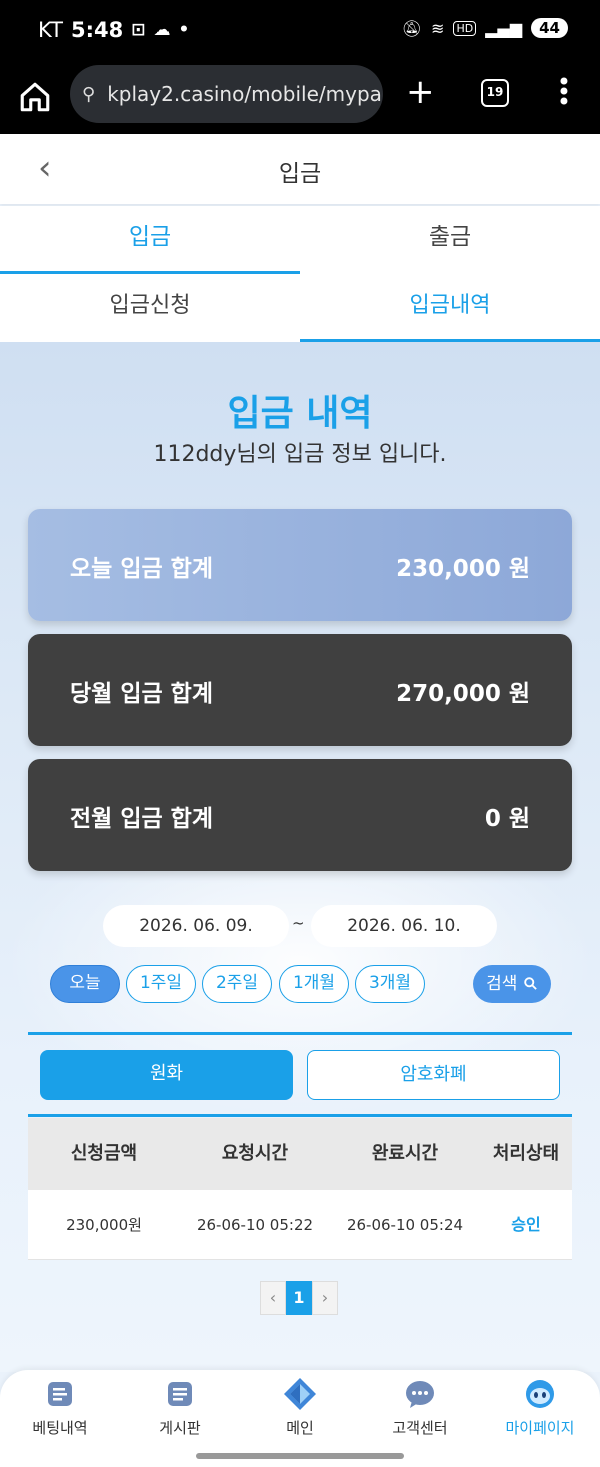 This screenshot has width=600, height=1467. Describe the element at coordinates (300, 565) in the screenshot. I see `today-deposit-card: 오늘 입금 합계 230,000 원` at that location.